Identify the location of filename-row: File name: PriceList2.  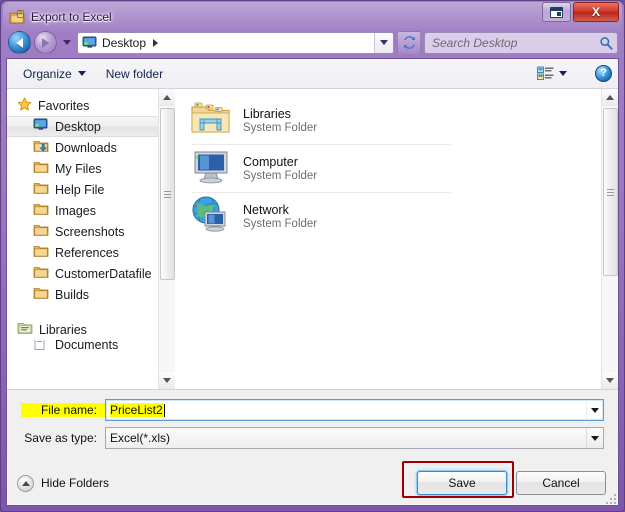
(312, 410).